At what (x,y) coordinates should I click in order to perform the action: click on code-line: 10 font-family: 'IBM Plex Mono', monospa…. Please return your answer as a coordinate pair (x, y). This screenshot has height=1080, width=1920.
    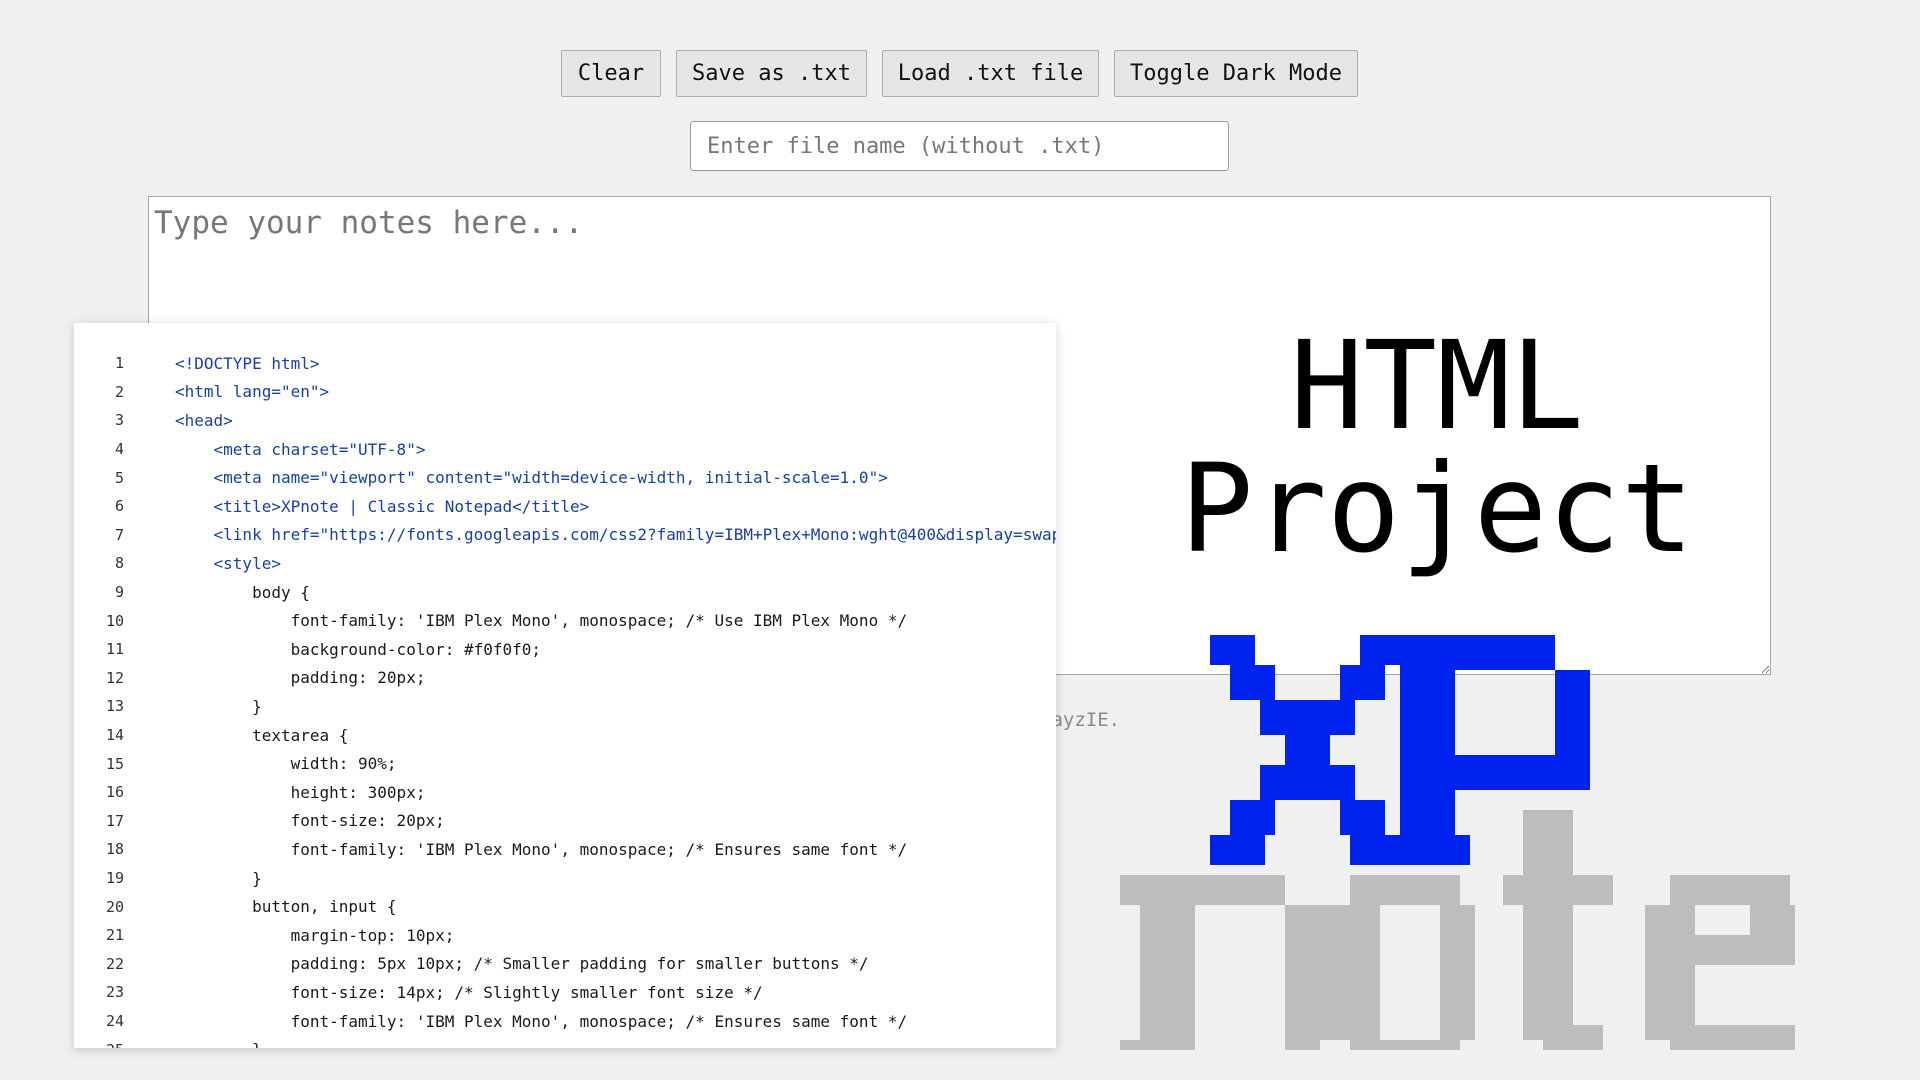
    Looking at the image, I should click on (565, 620).